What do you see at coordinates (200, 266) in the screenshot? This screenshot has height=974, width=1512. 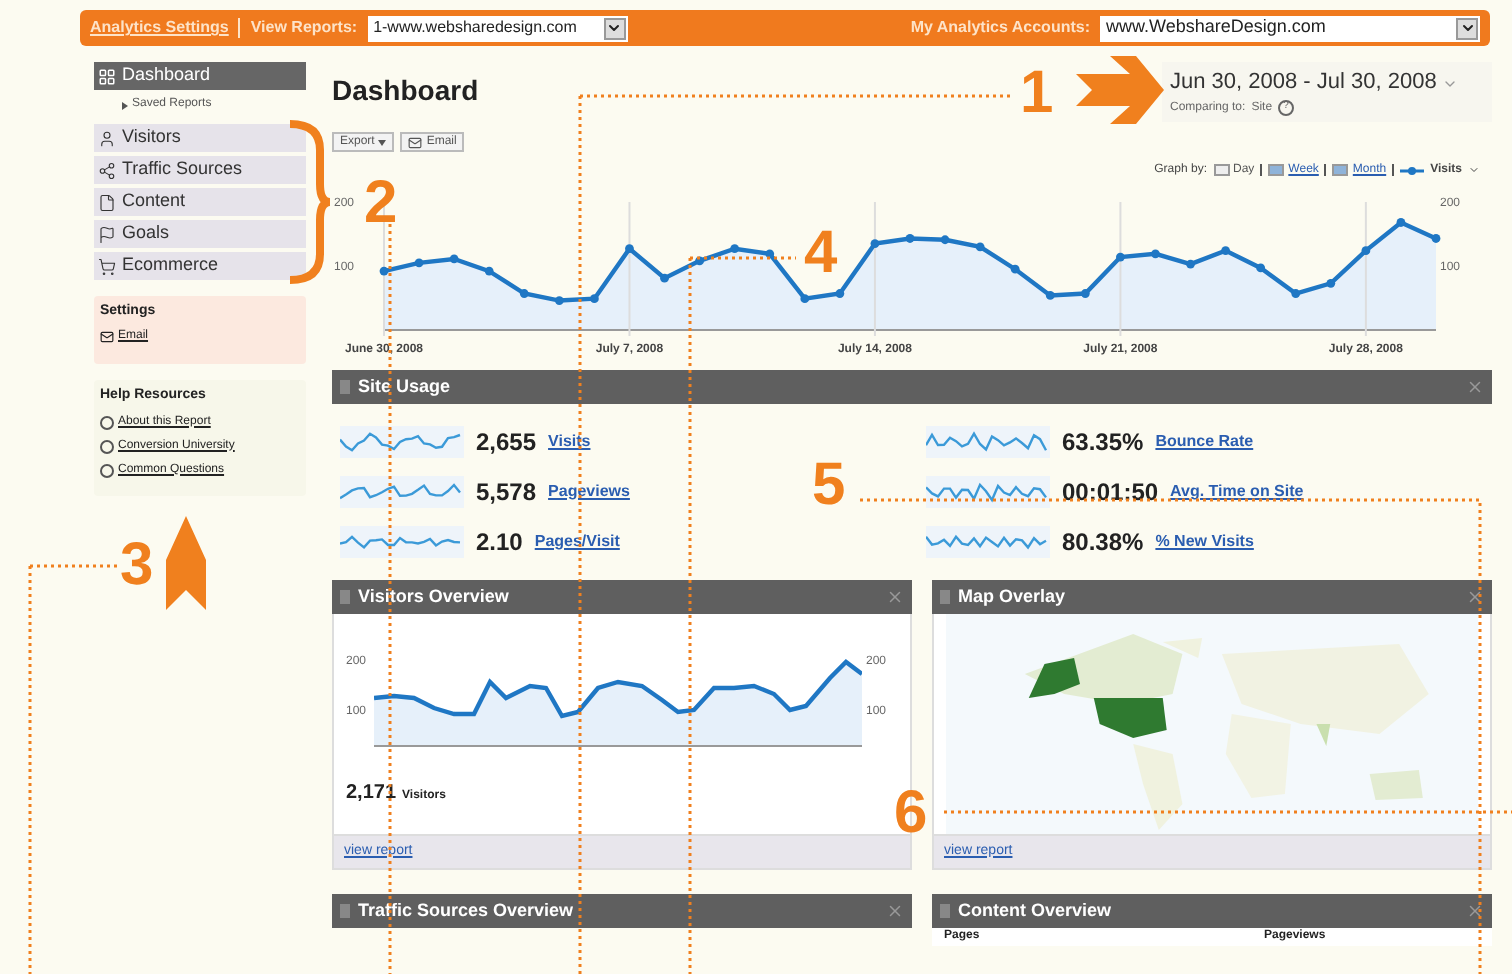 I see `nav-section: Ecommerce` at bounding box center [200, 266].